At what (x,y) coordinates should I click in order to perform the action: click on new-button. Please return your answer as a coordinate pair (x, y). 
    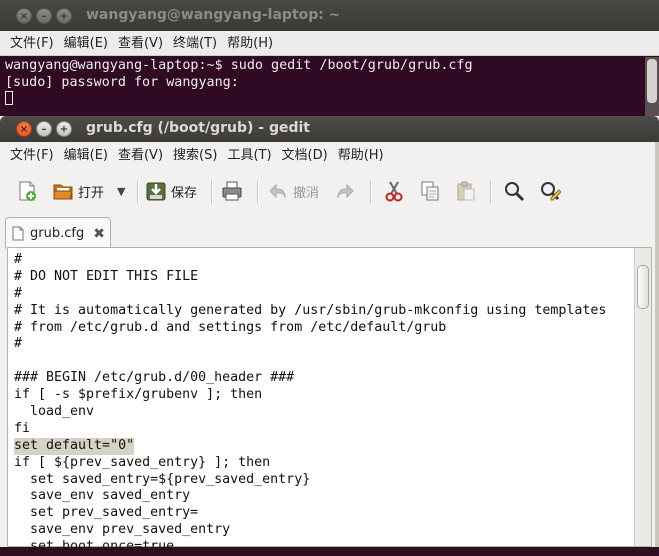
    Looking at the image, I should click on (27, 191).